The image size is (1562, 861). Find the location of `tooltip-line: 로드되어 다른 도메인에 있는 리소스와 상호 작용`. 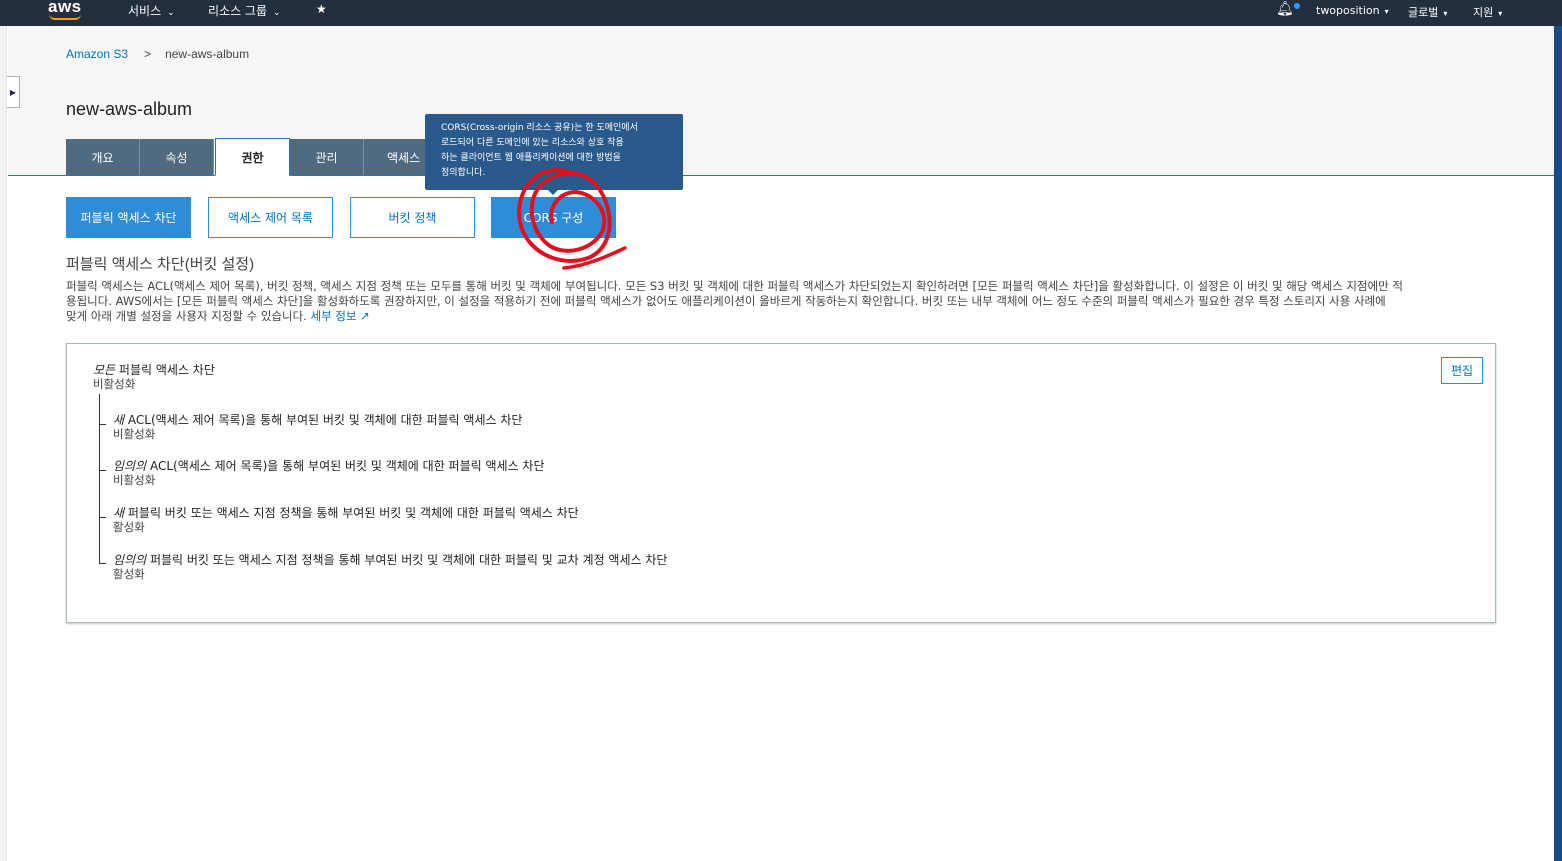

tooltip-line: 로드되어 다른 도메인에 있는 리소스와 상호 작용 is located at coordinates (532, 143).